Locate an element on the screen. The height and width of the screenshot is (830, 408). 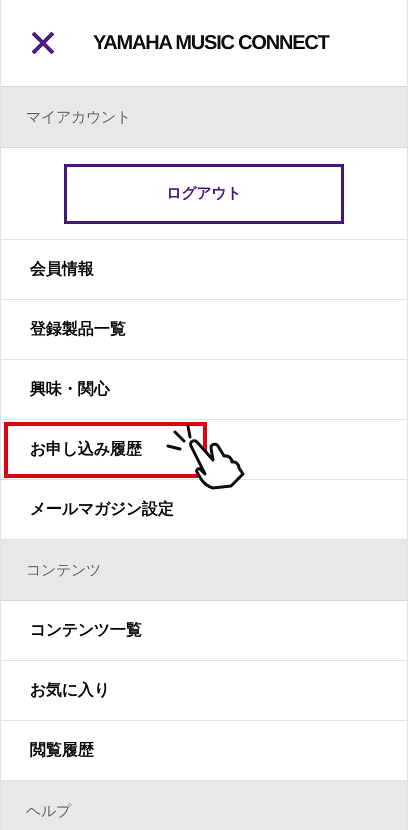
logo: YAMAHA MUSIC CONNECT is located at coordinates (211, 43).